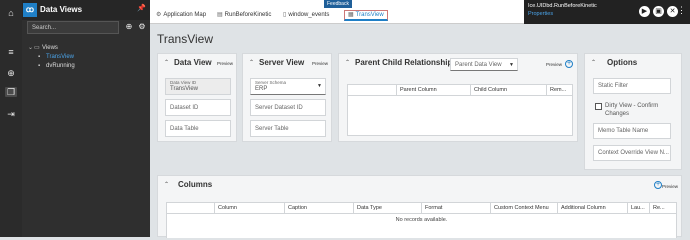 This screenshot has height=240, width=690. I want to click on component-id: Ice.UIDbd.RunBeforeKinetic, so click(562, 6).